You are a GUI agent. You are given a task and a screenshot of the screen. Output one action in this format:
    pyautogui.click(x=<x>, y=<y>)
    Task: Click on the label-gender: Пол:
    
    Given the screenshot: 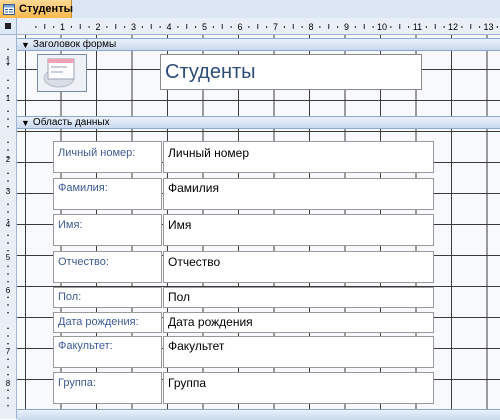 What is the action you would take?
    pyautogui.click(x=107, y=297)
    